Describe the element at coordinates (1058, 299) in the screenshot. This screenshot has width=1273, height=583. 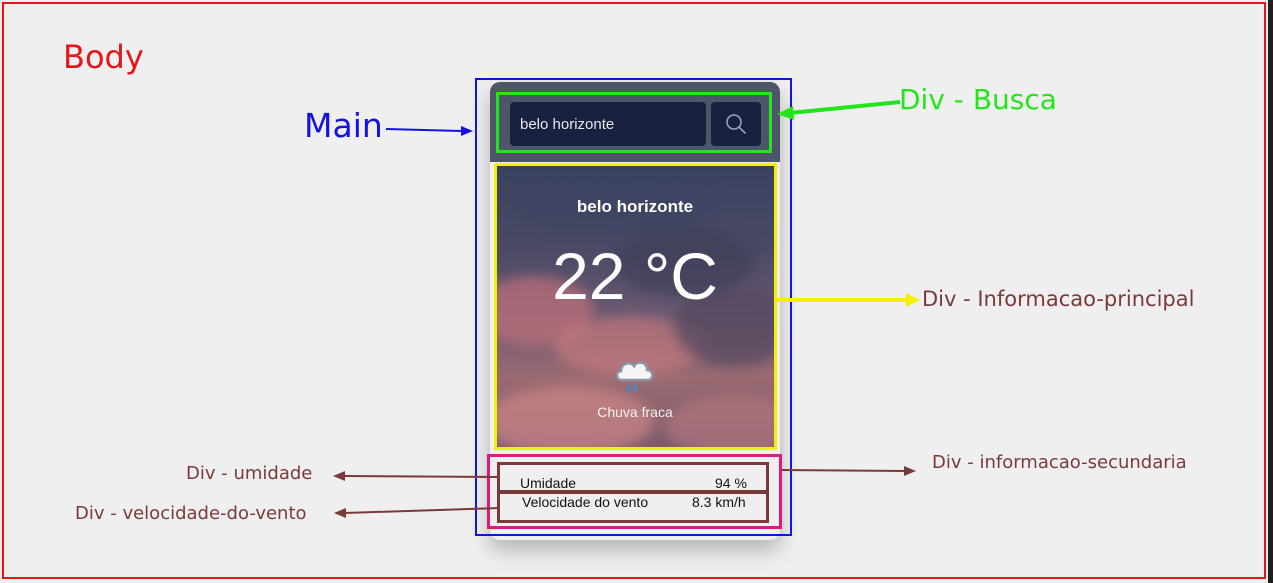
I see `informacao-principal-annotation-label: Div - Informacao-principal` at that location.